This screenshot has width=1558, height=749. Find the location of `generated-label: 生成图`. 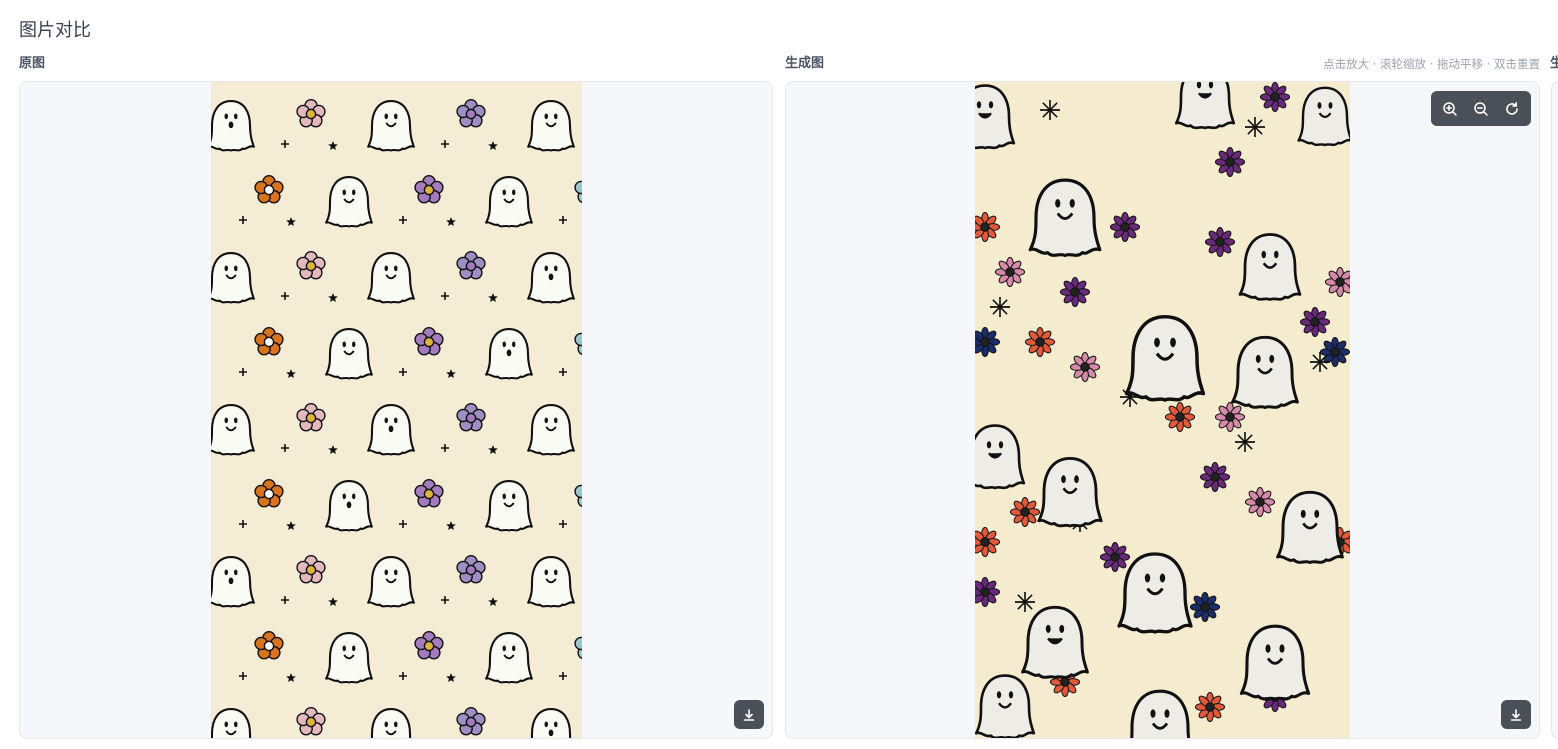

generated-label: 生成图 is located at coordinates (805, 63).